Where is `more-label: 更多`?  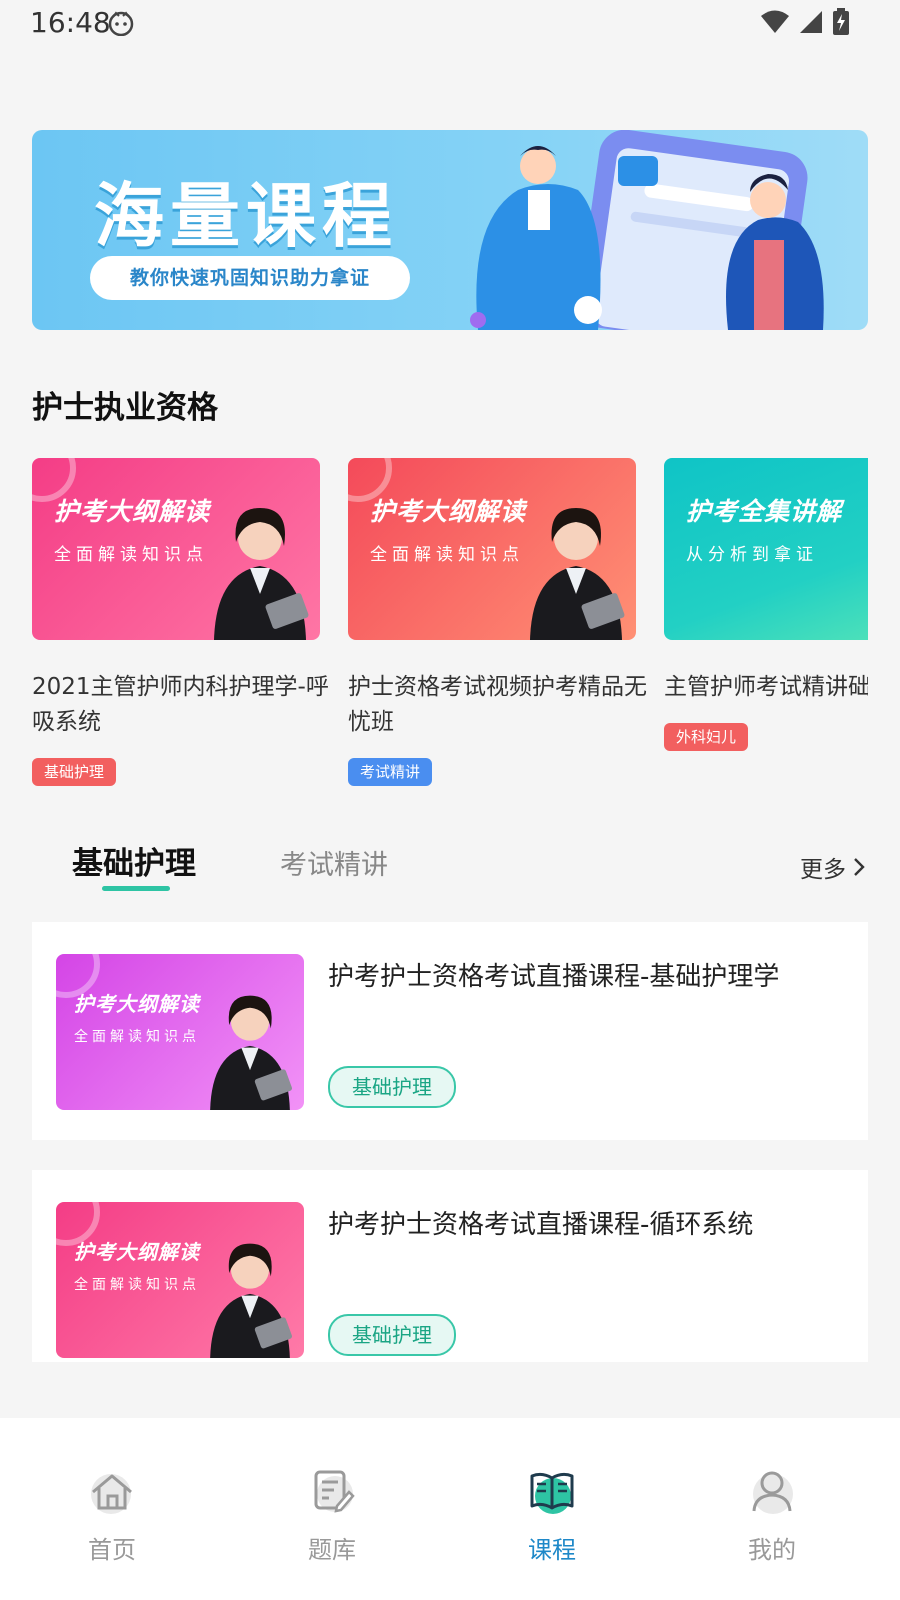
more-label: 更多 is located at coordinates (823, 870).